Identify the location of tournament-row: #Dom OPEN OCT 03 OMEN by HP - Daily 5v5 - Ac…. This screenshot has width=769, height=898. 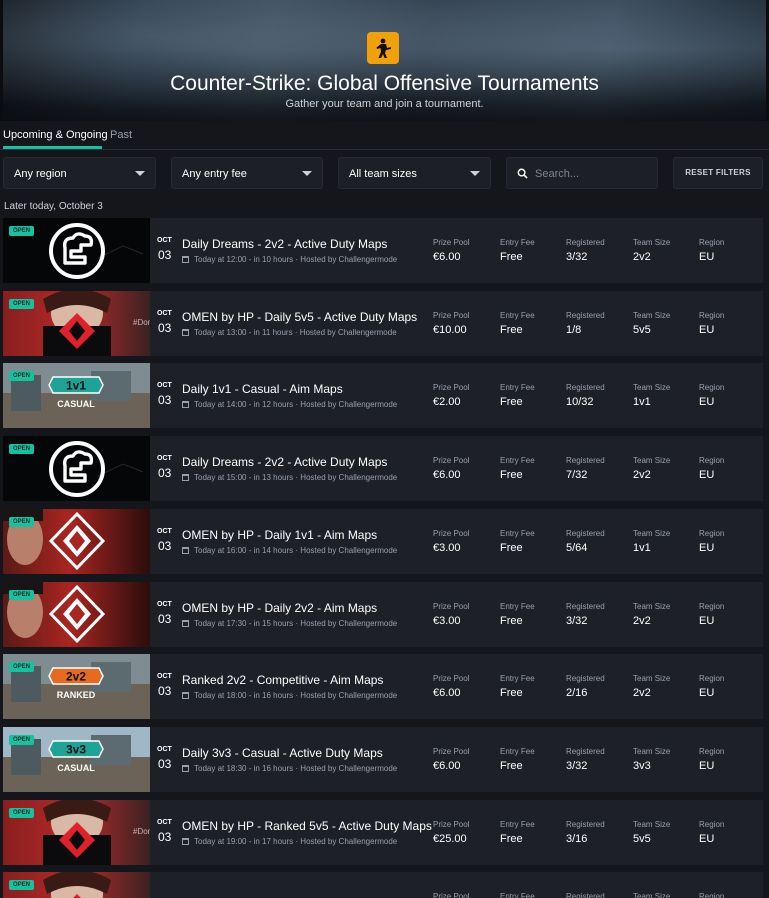
(383, 323).